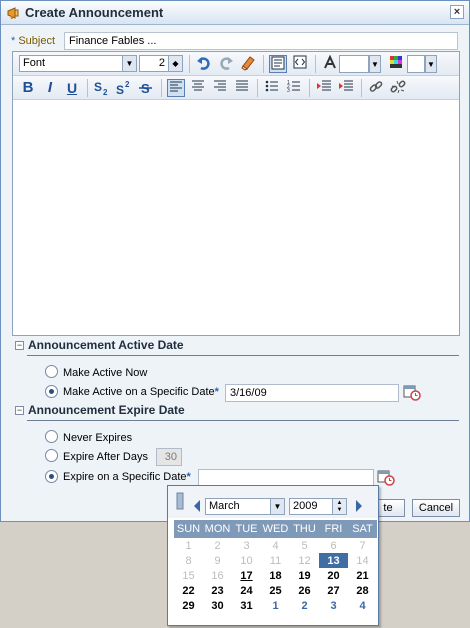 This screenshot has width=470, height=628. I want to click on bold-button: B, so click(28, 88).